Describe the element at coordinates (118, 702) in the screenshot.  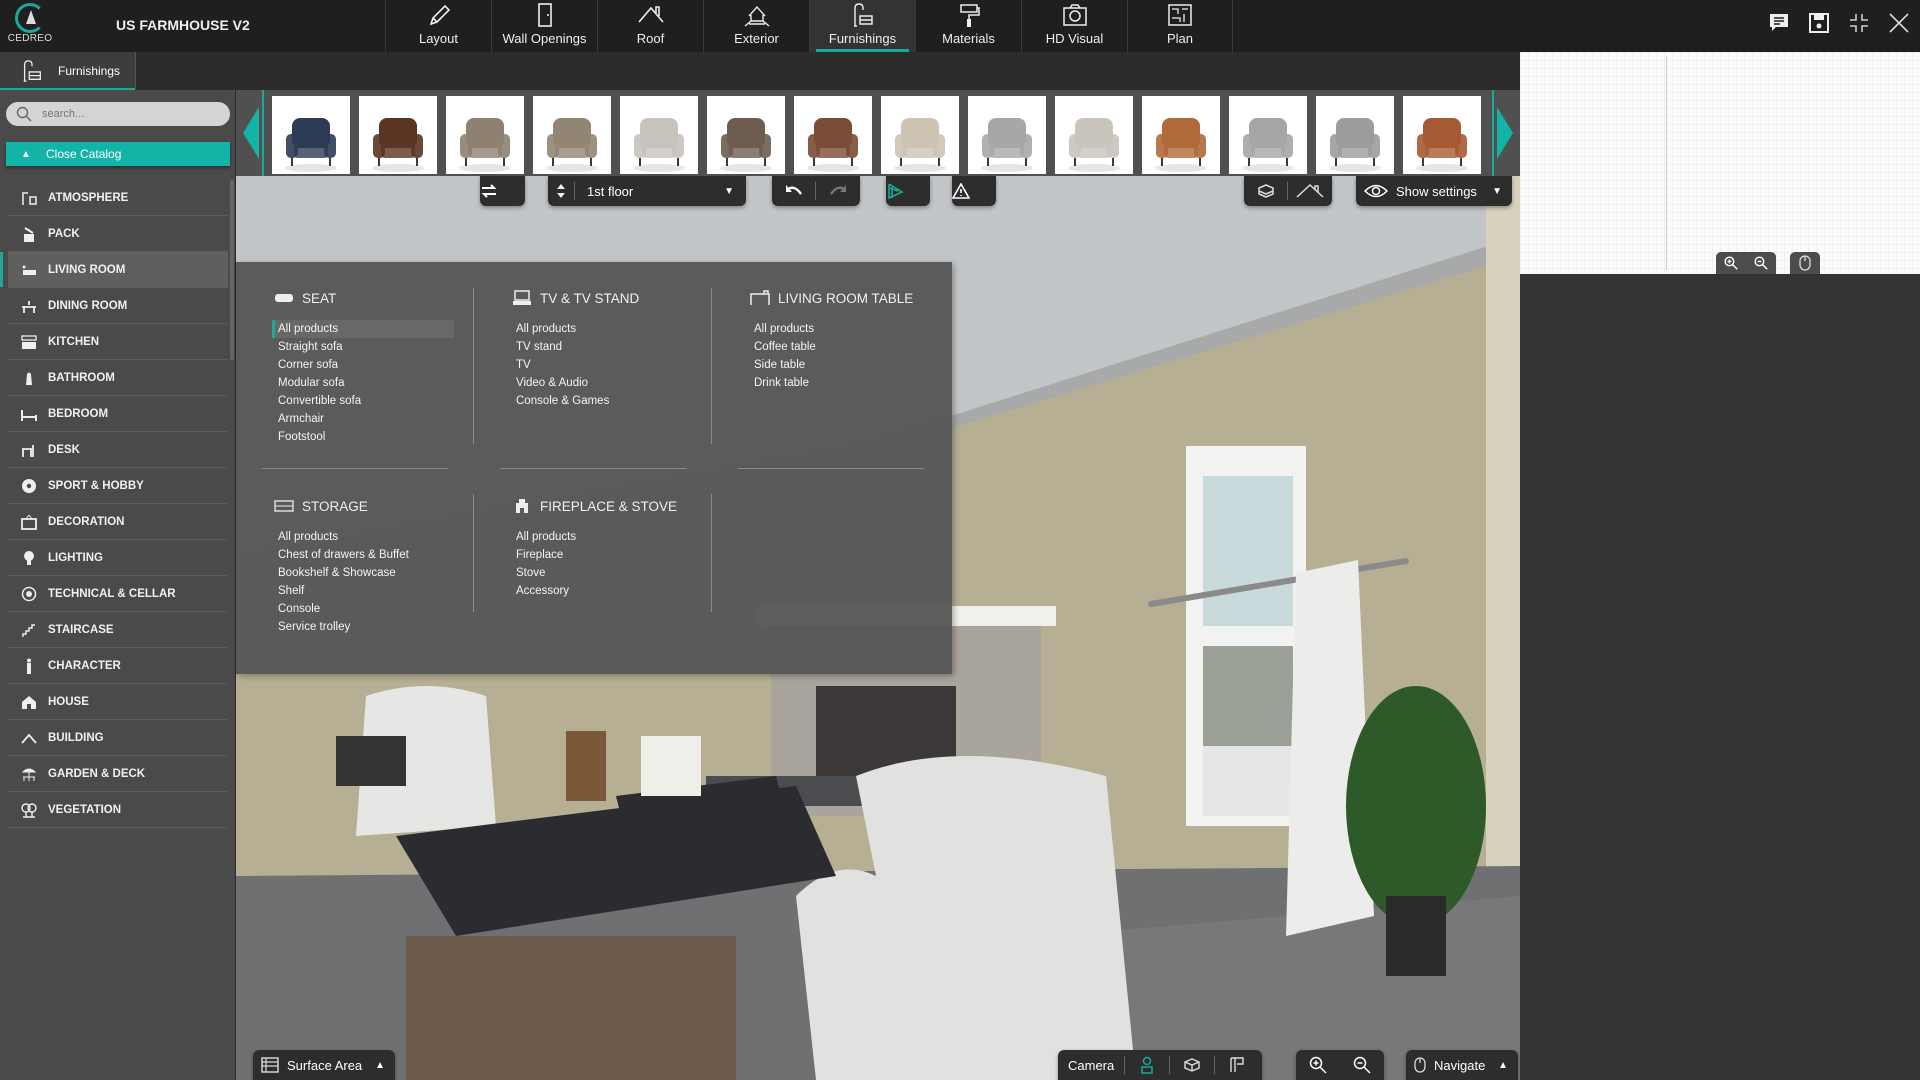
I see `sidebar-item-house: HOUSE` at that location.